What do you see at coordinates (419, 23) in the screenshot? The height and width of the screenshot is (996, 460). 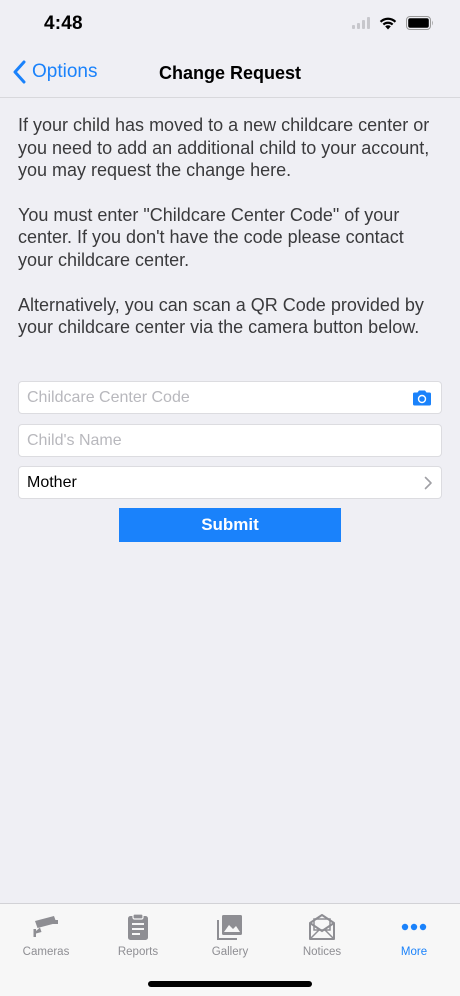 I see `battery-icon` at bounding box center [419, 23].